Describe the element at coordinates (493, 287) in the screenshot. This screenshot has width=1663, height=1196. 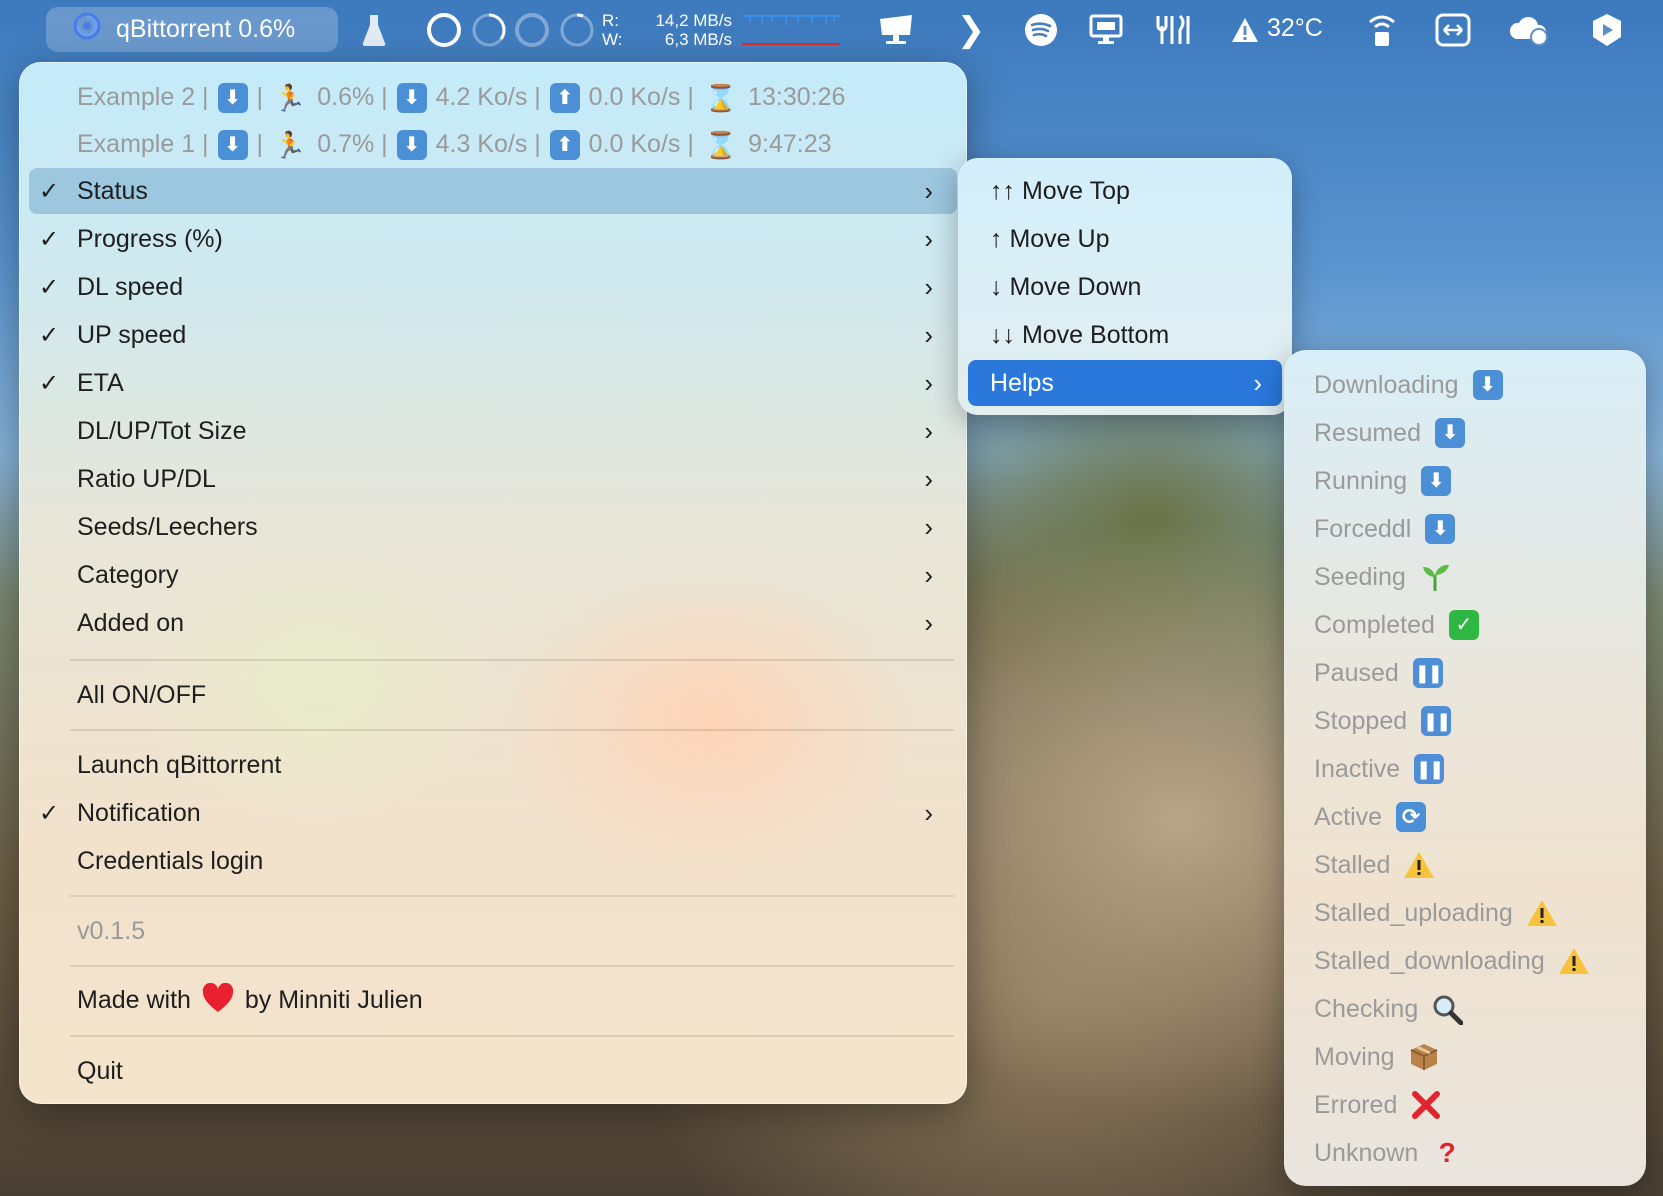
I see `menu-item-dl-speed: ✓ DL speed ›` at that location.